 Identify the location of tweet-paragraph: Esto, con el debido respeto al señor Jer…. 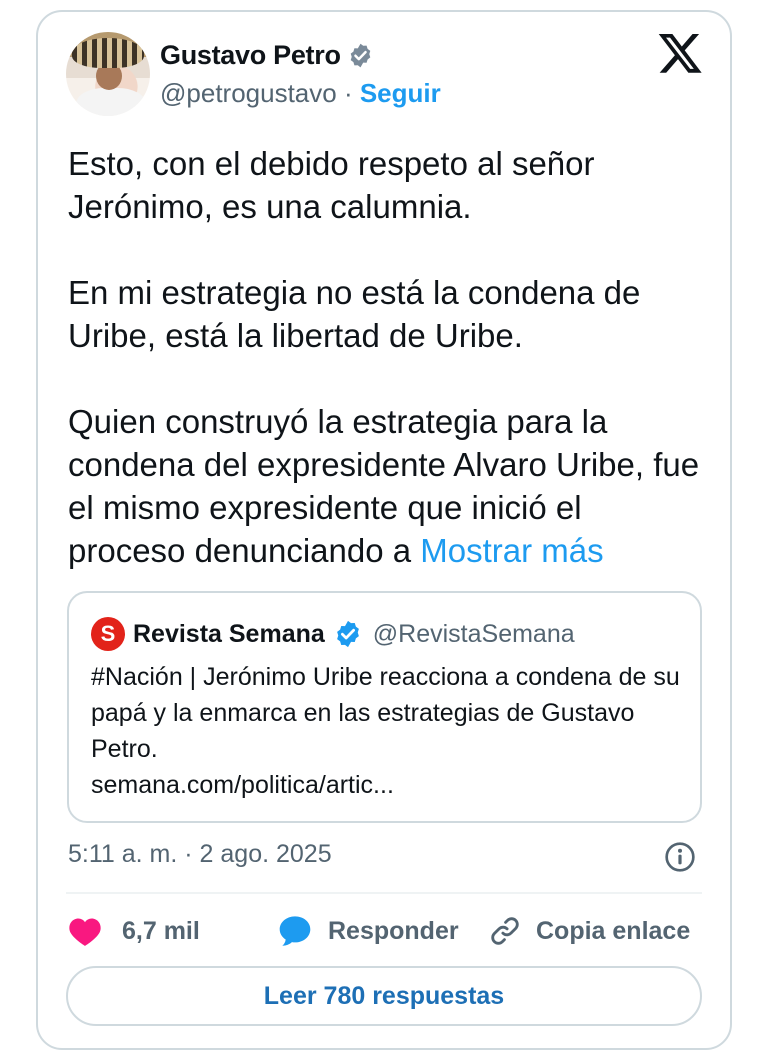
(331, 185).